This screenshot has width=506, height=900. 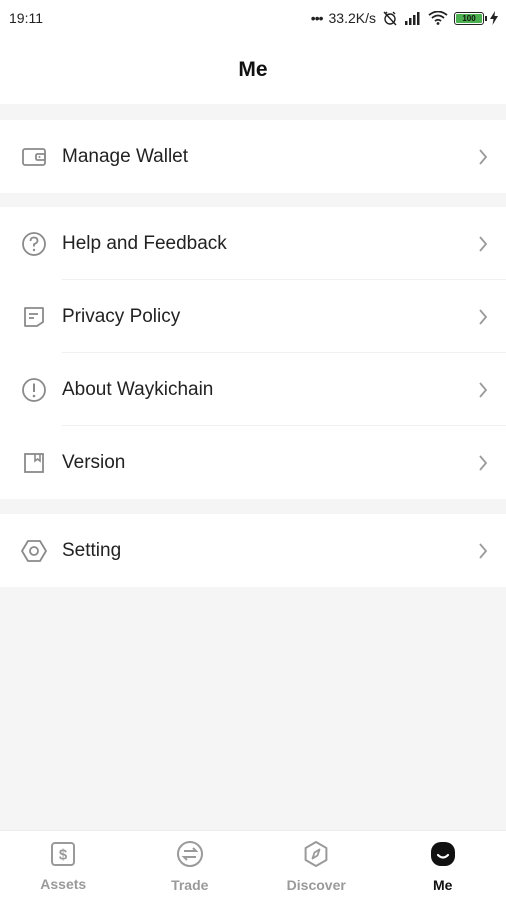 I want to click on battery-icon: 100, so click(x=470, y=18).